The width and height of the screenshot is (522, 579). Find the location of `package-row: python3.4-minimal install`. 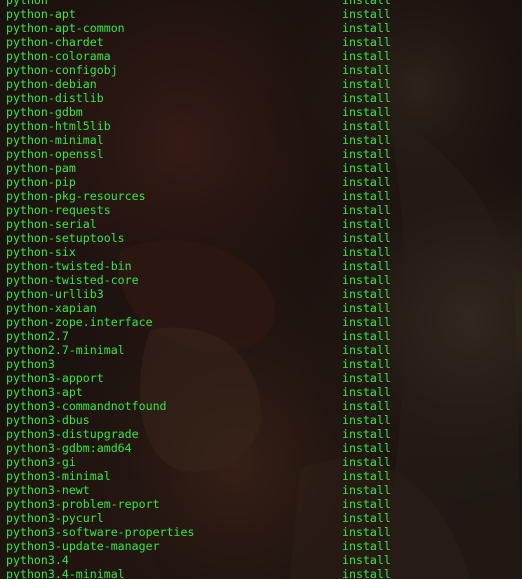

package-row: python3.4-minimal install is located at coordinates (261, 573).